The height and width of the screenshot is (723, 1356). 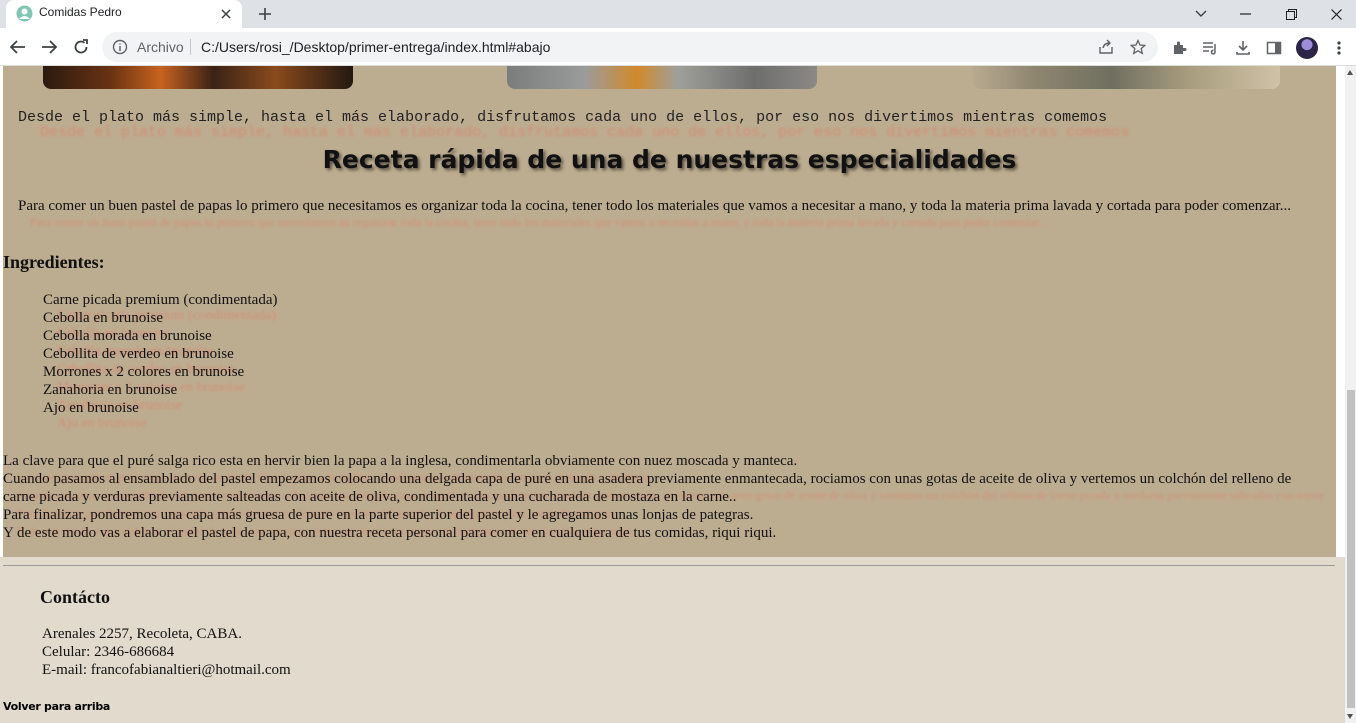 What do you see at coordinates (1274, 48) in the screenshot?
I see `side-panel-icon` at bounding box center [1274, 48].